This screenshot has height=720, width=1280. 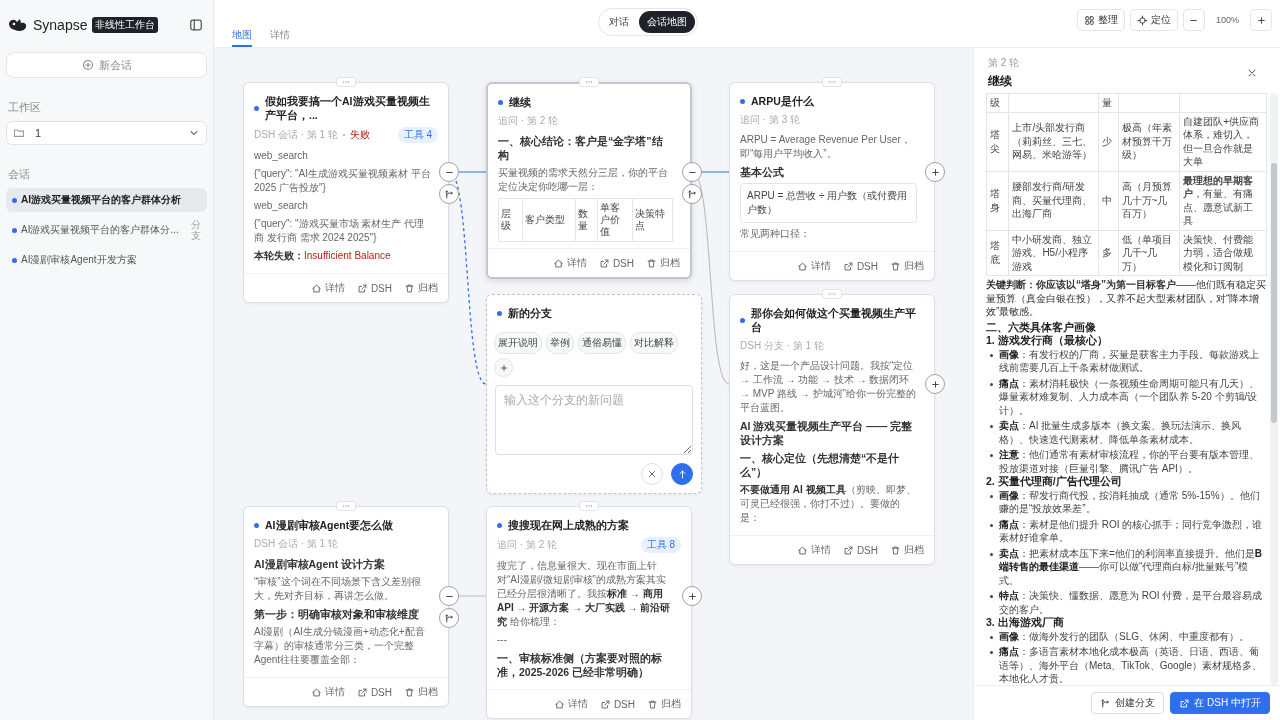 I want to click on arrow-up-icon, so click(x=682, y=474).